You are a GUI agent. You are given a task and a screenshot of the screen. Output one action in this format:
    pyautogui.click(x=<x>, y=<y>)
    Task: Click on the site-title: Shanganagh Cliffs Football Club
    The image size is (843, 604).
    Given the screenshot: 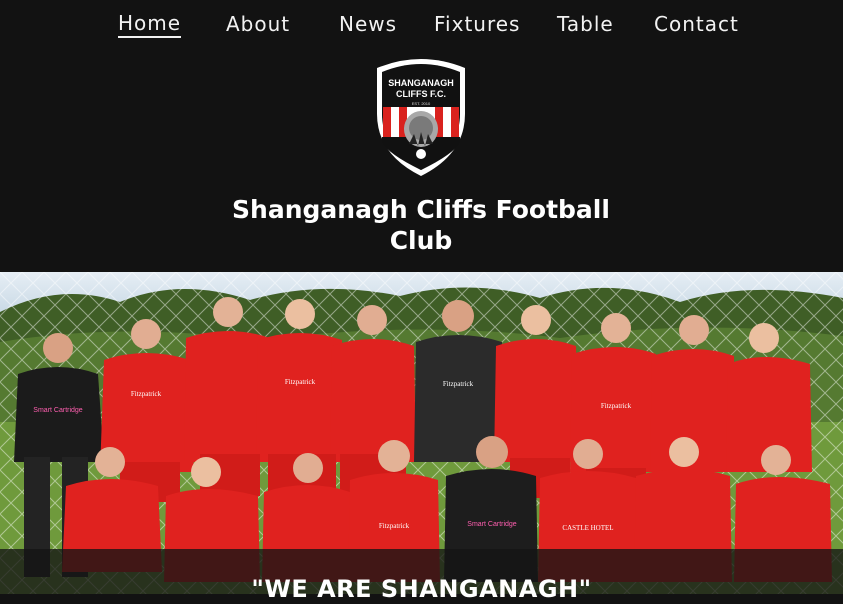 What is the action you would take?
    pyautogui.click(x=421, y=225)
    